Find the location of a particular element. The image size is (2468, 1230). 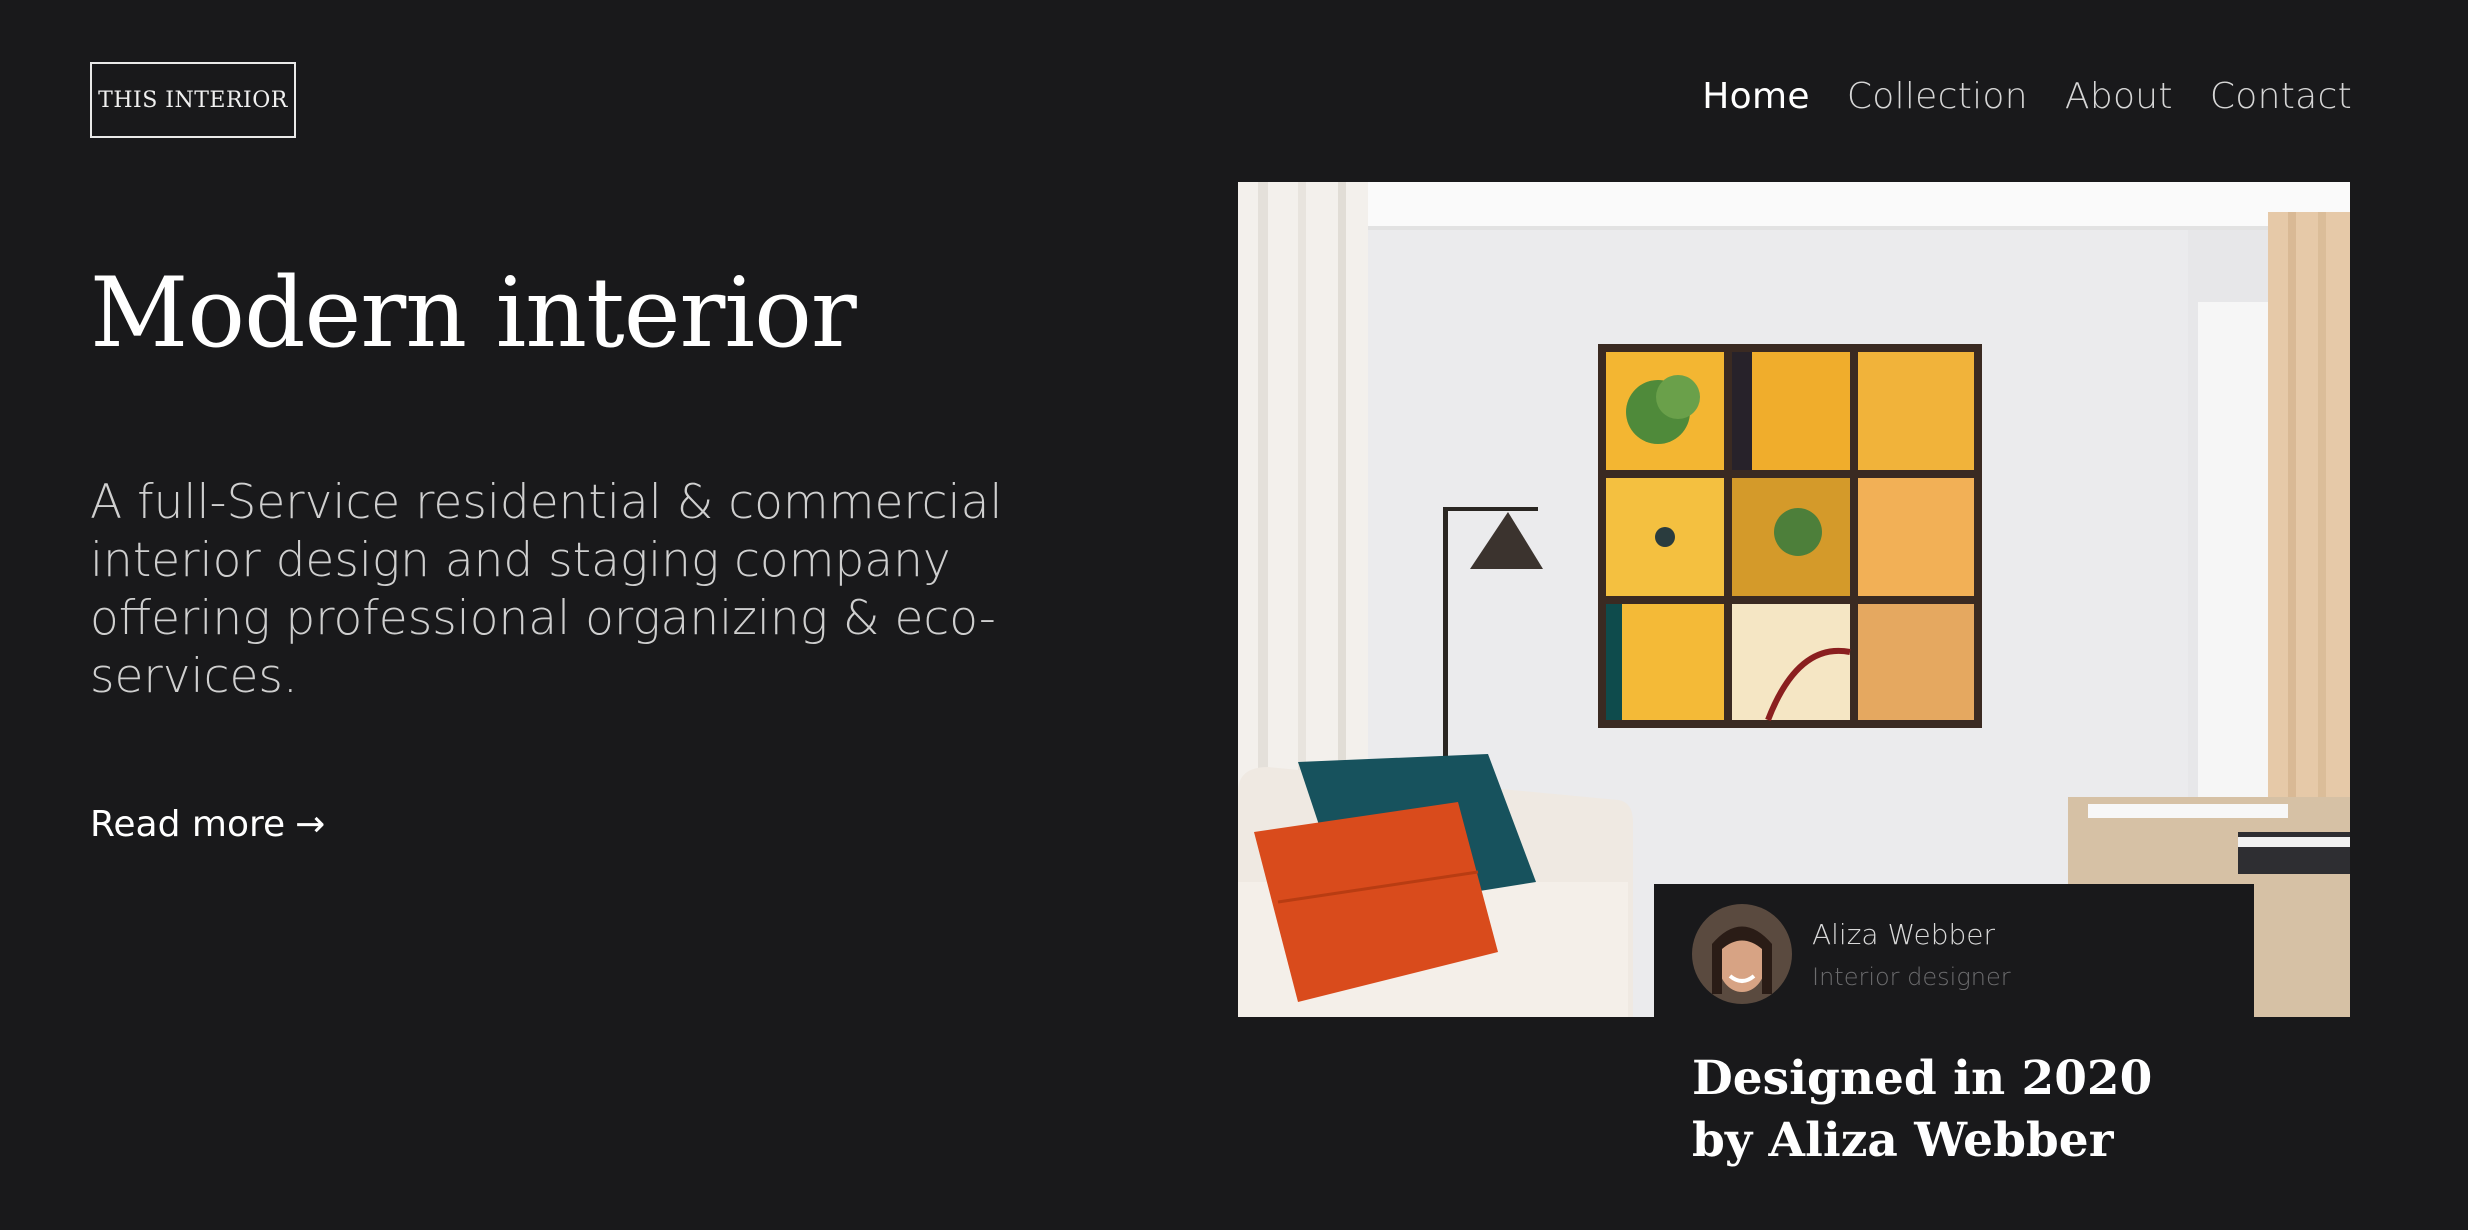

card-title: Designed in 2020 by Aliza Webber is located at coordinates (1922, 1109).